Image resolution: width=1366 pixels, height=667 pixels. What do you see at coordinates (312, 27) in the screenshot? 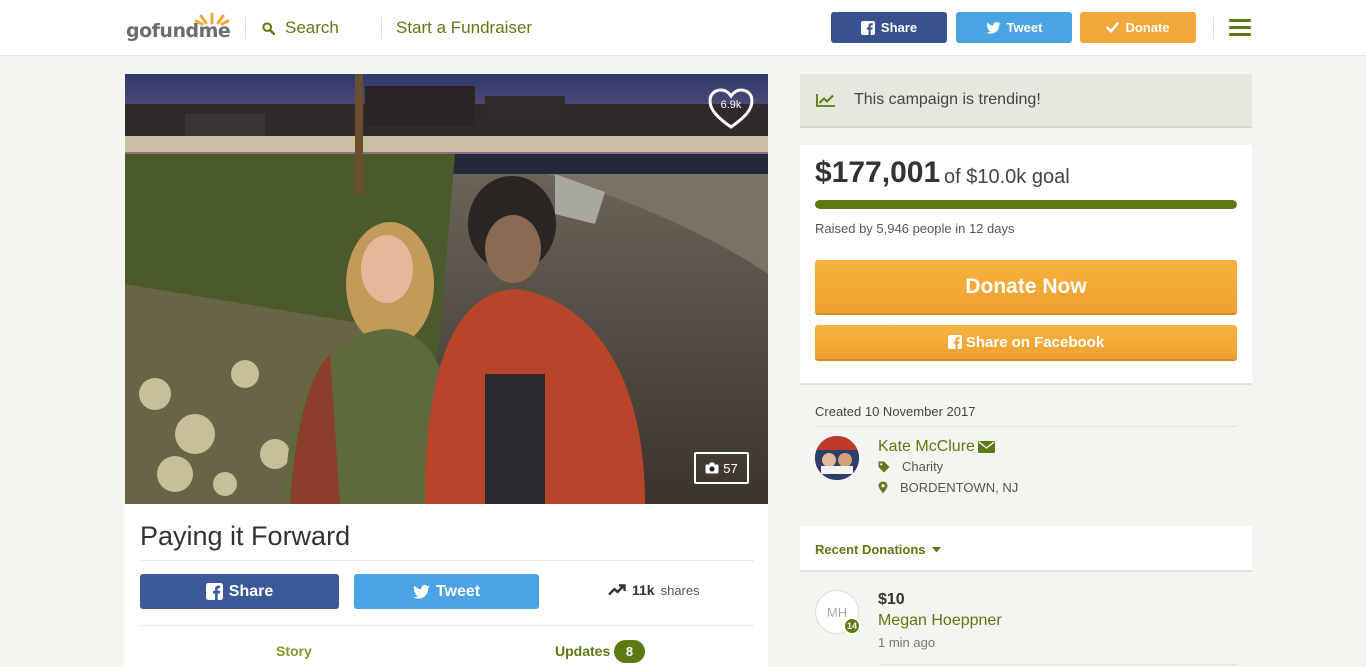
I see `search-label: Search` at bounding box center [312, 27].